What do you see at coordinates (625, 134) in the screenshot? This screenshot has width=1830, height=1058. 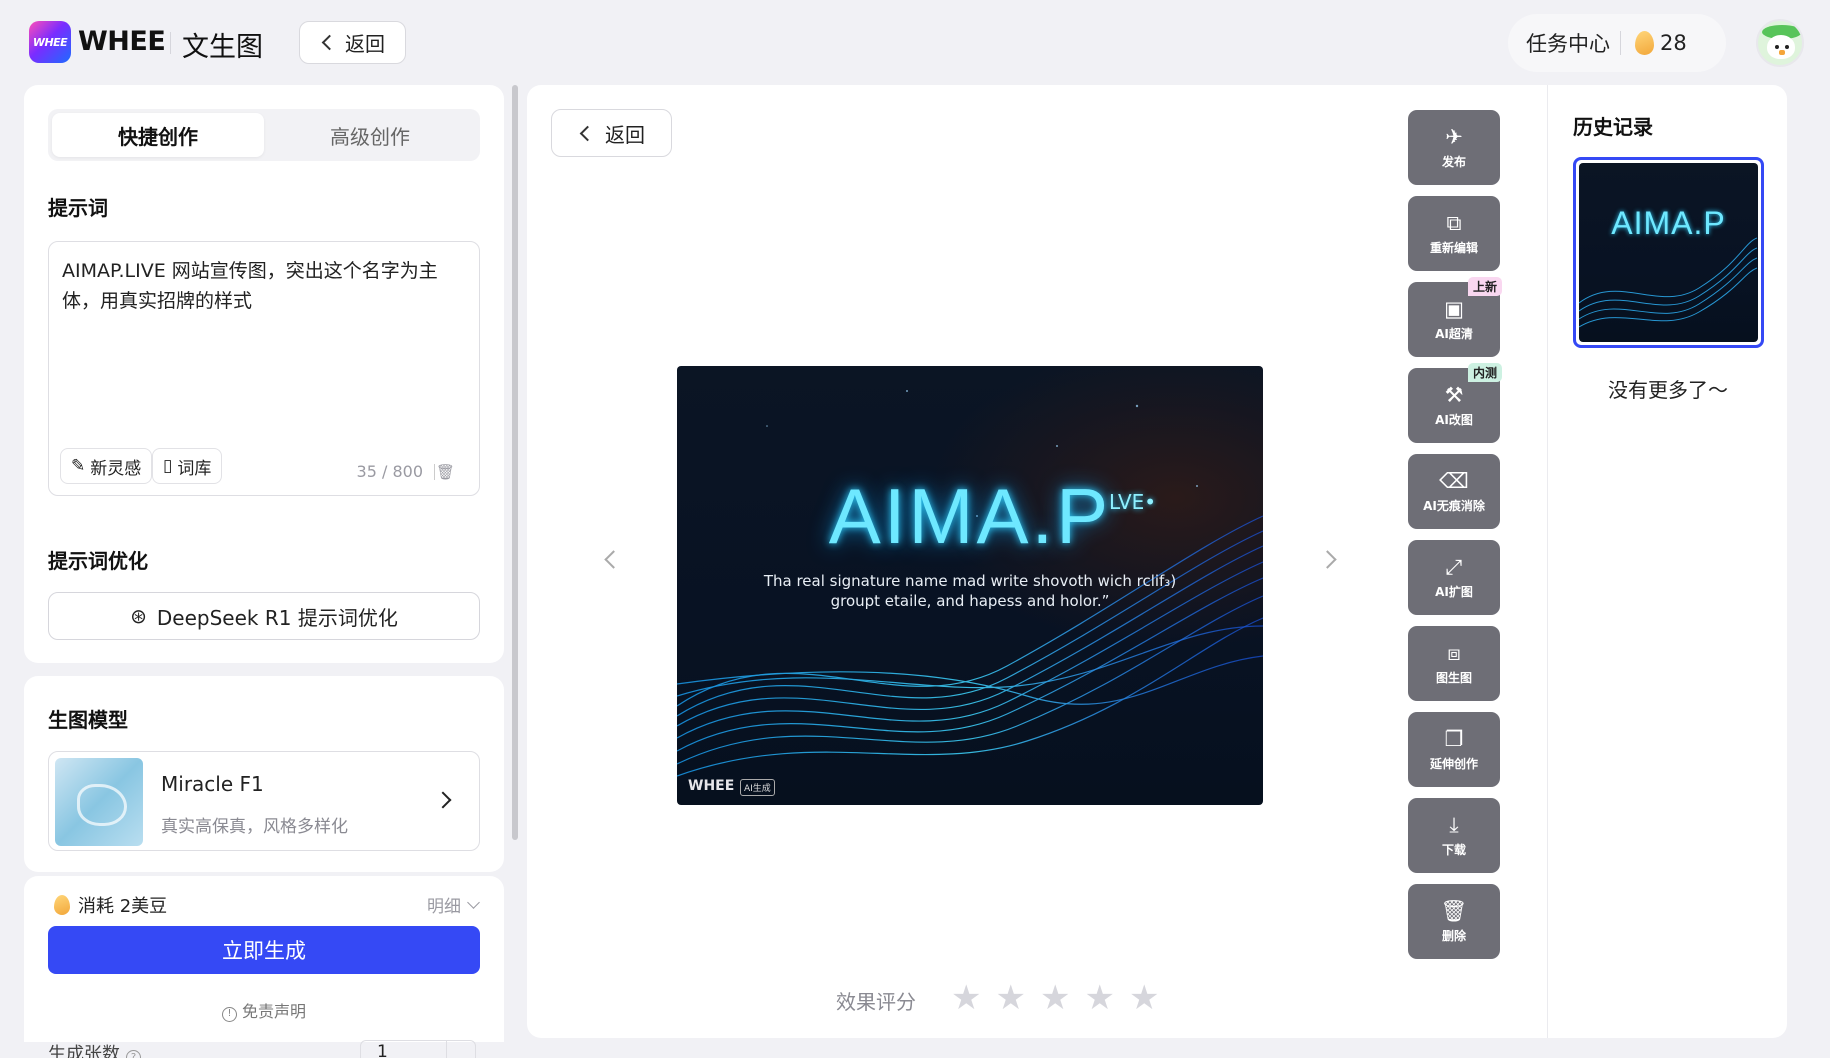 I see `preview-back-label: 返回` at bounding box center [625, 134].